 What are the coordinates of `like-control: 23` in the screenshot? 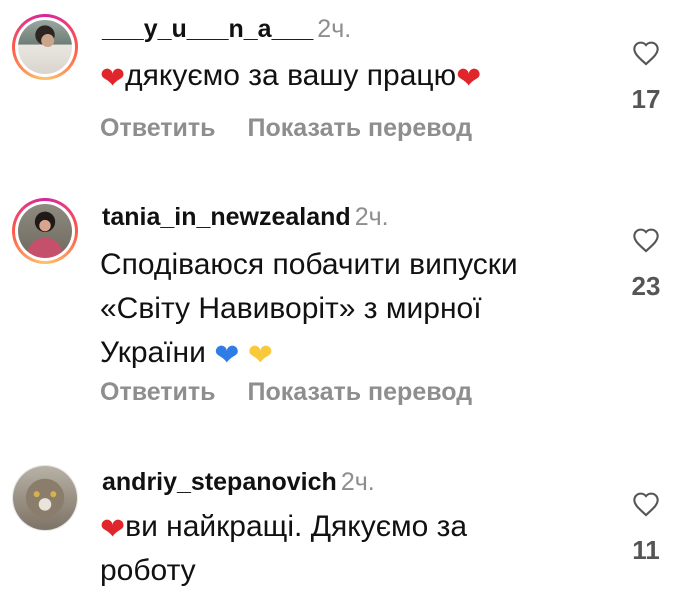 It's located at (646, 264).